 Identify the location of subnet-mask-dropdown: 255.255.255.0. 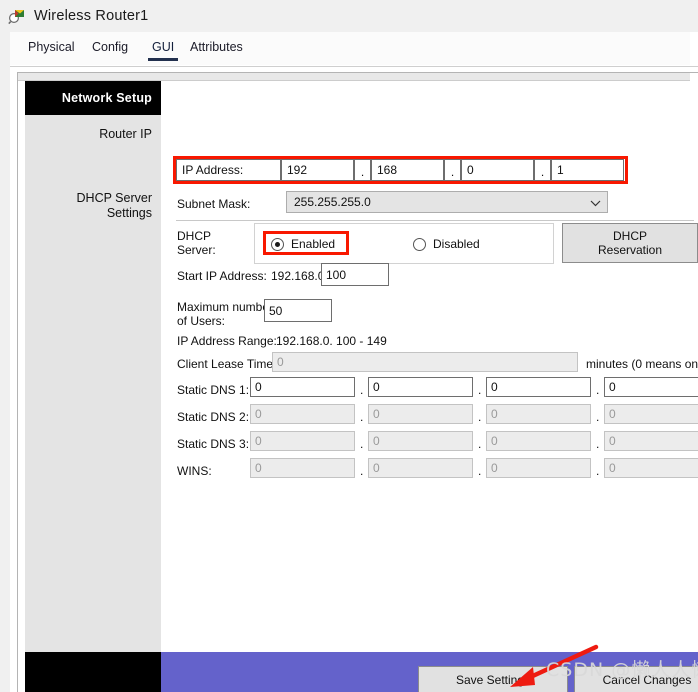
(447, 202).